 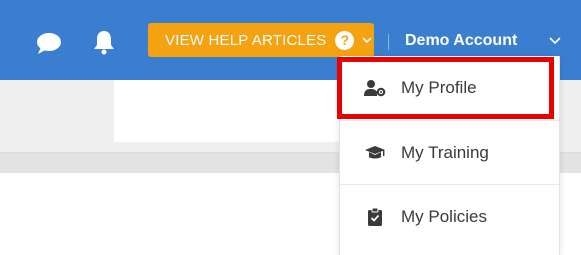 I want to click on menu-item-label: My Training, so click(x=445, y=152).